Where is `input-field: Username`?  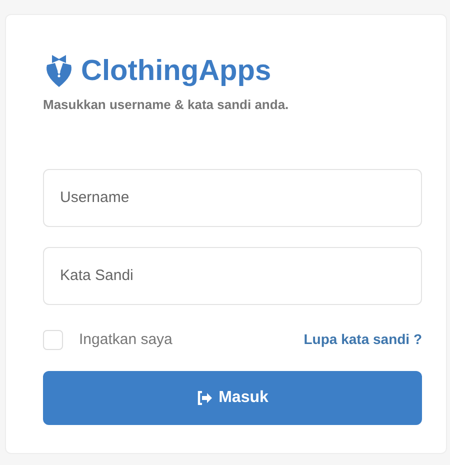
input-field: Username is located at coordinates (232, 197).